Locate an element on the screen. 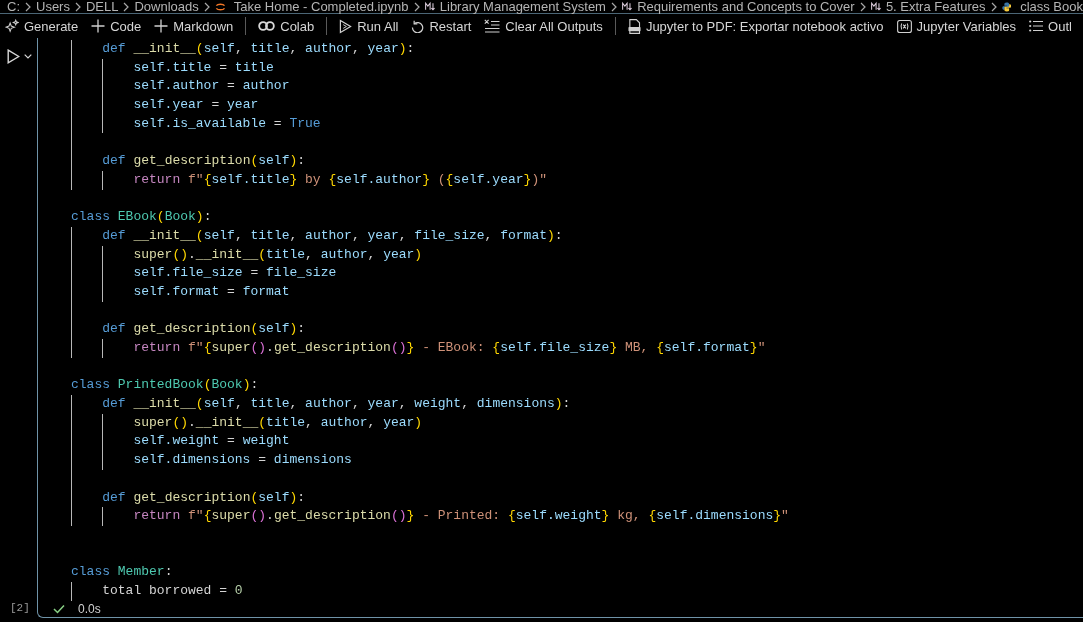  breadcrumb-item: Users is located at coordinates (53, 6).